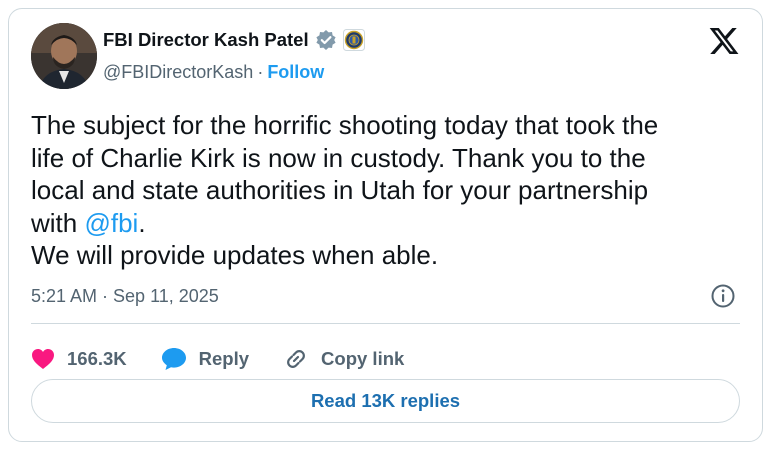 The height and width of the screenshot is (453, 775). I want to click on follow-button: Follow, so click(295, 72).